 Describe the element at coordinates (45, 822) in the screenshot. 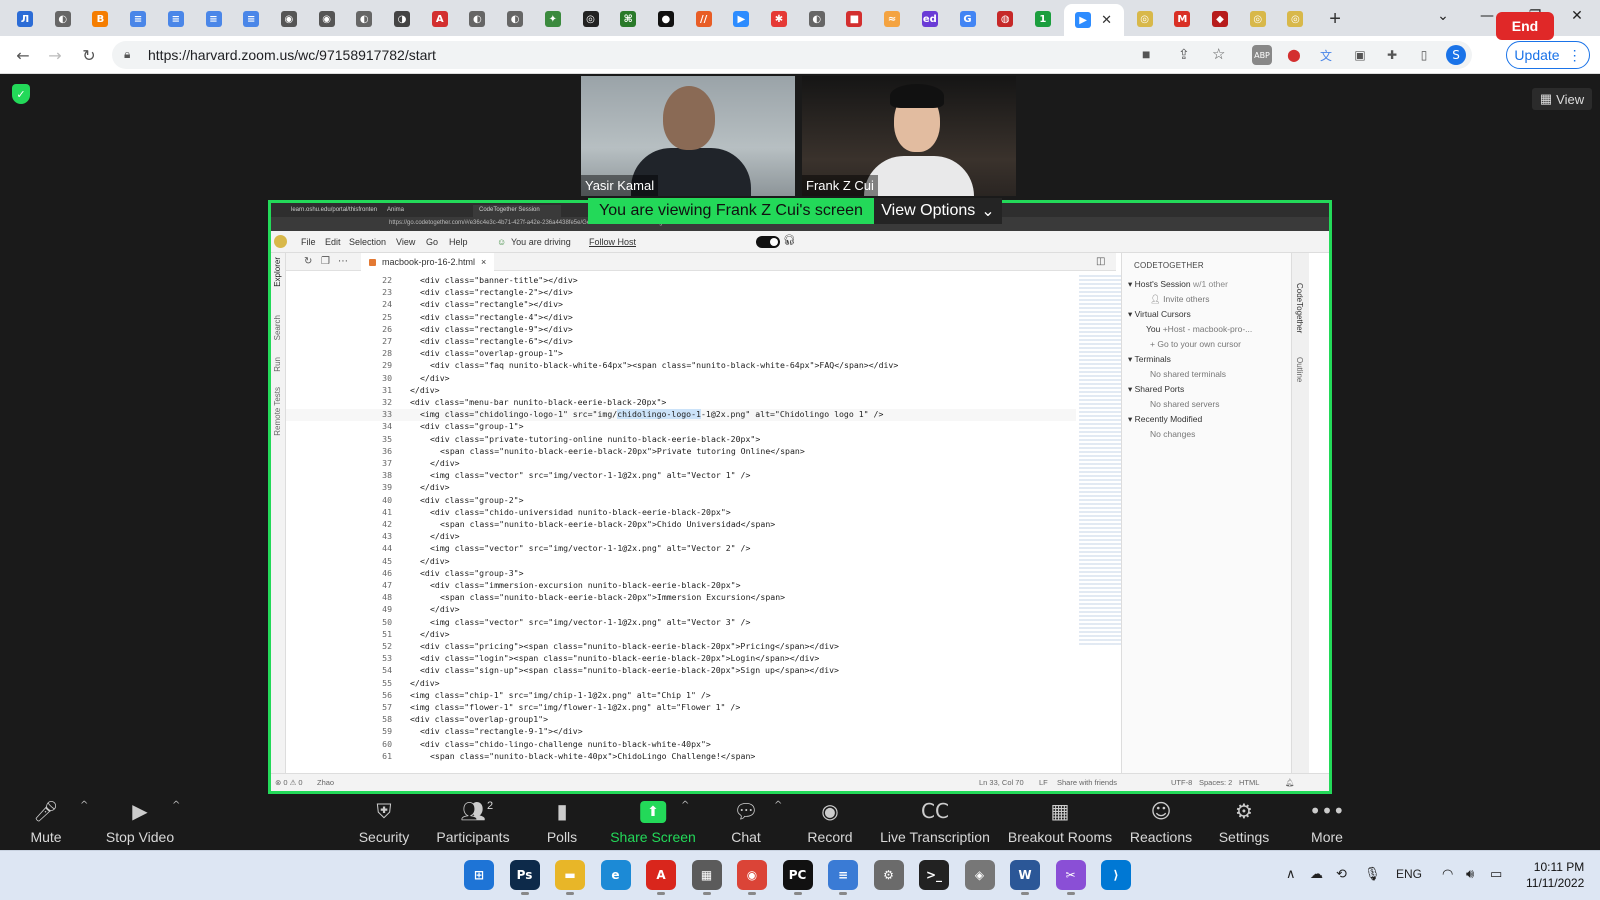

I see `mute-button: 🎤︎ Mute` at that location.